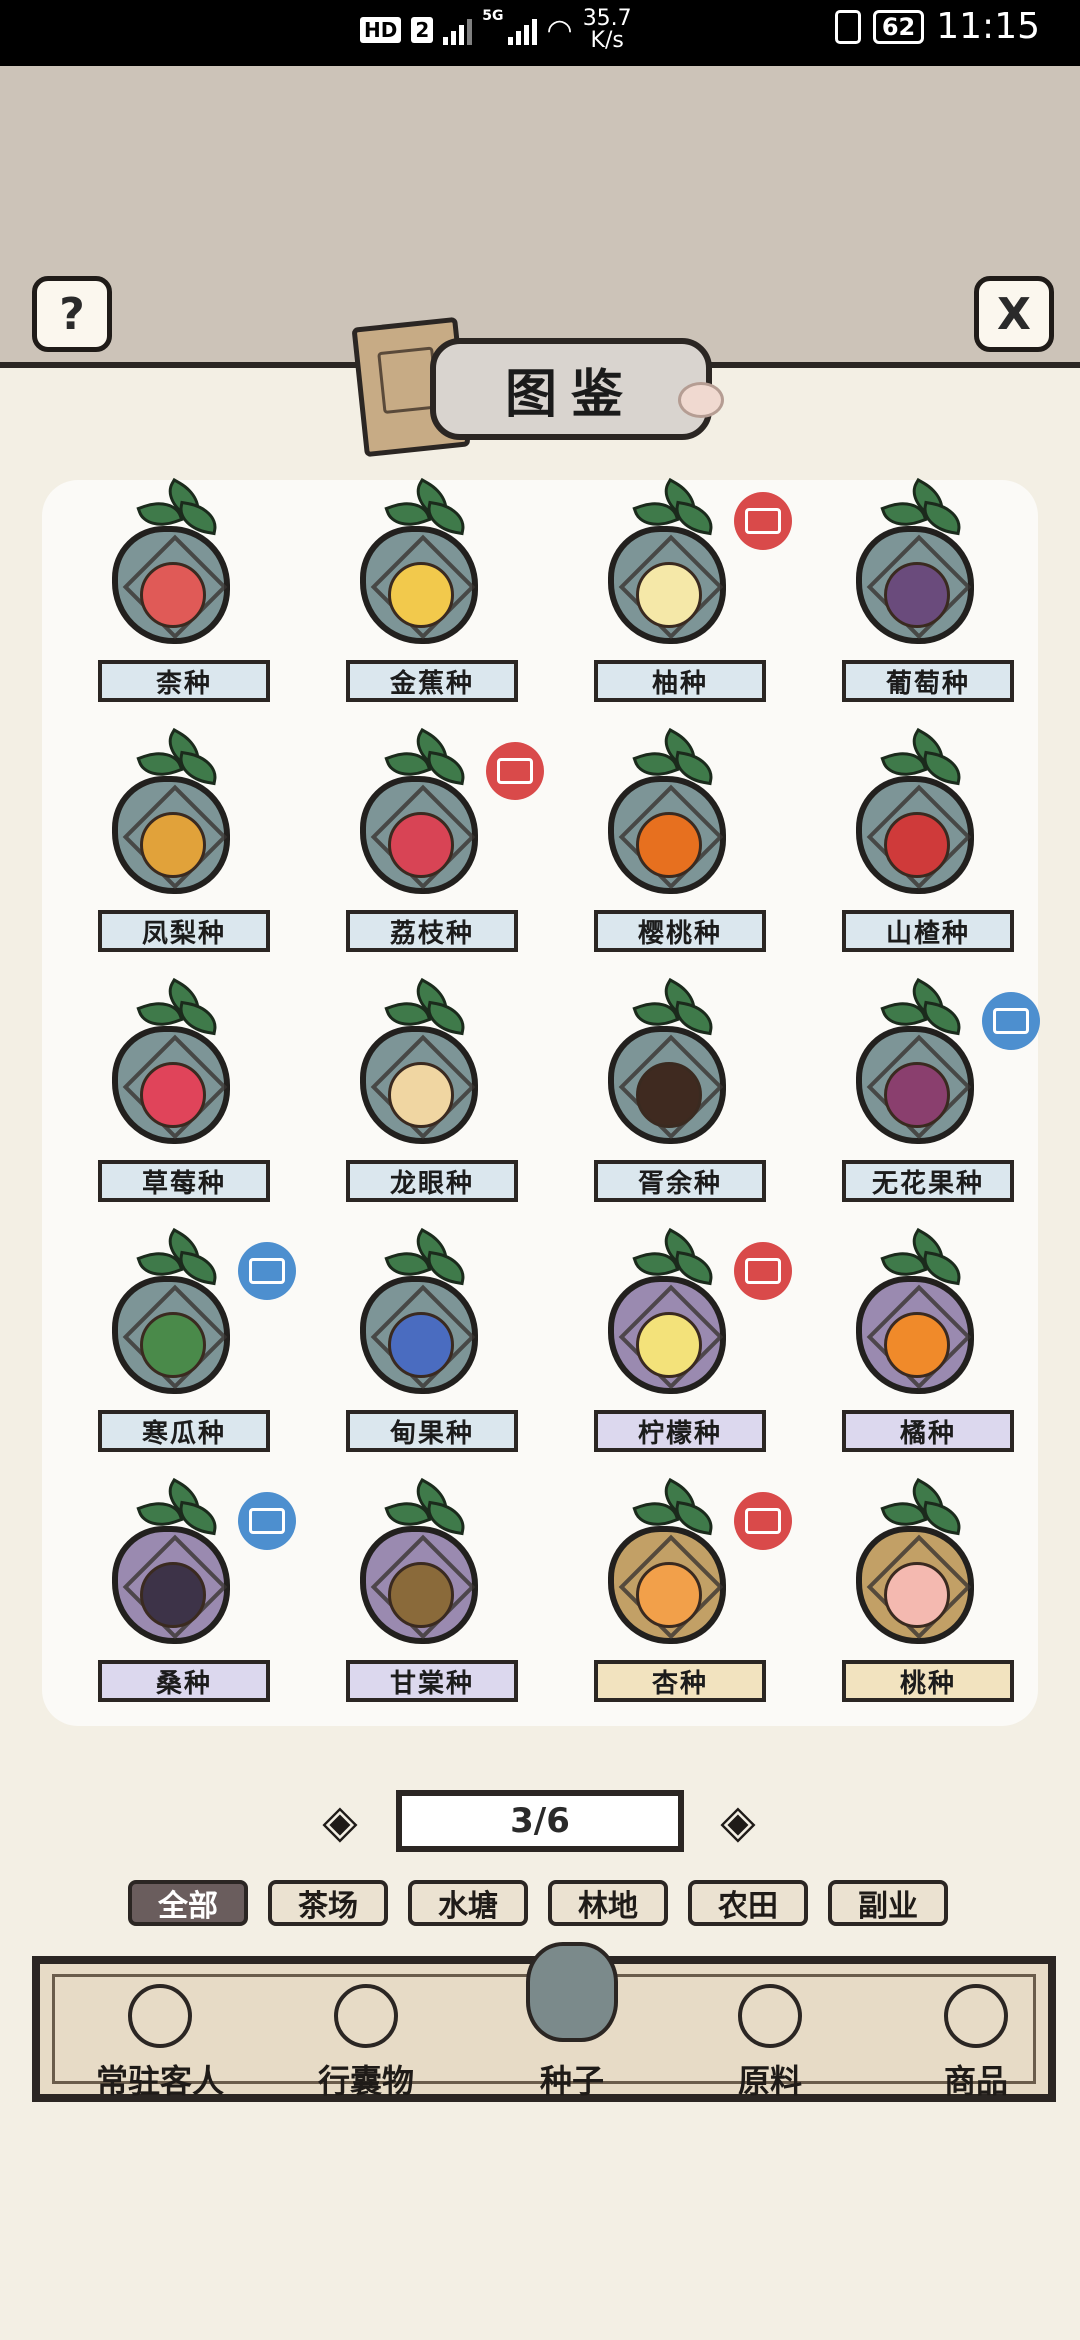  What do you see at coordinates (701, 400) in the screenshot?
I see `flower-icon` at bounding box center [701, 400].